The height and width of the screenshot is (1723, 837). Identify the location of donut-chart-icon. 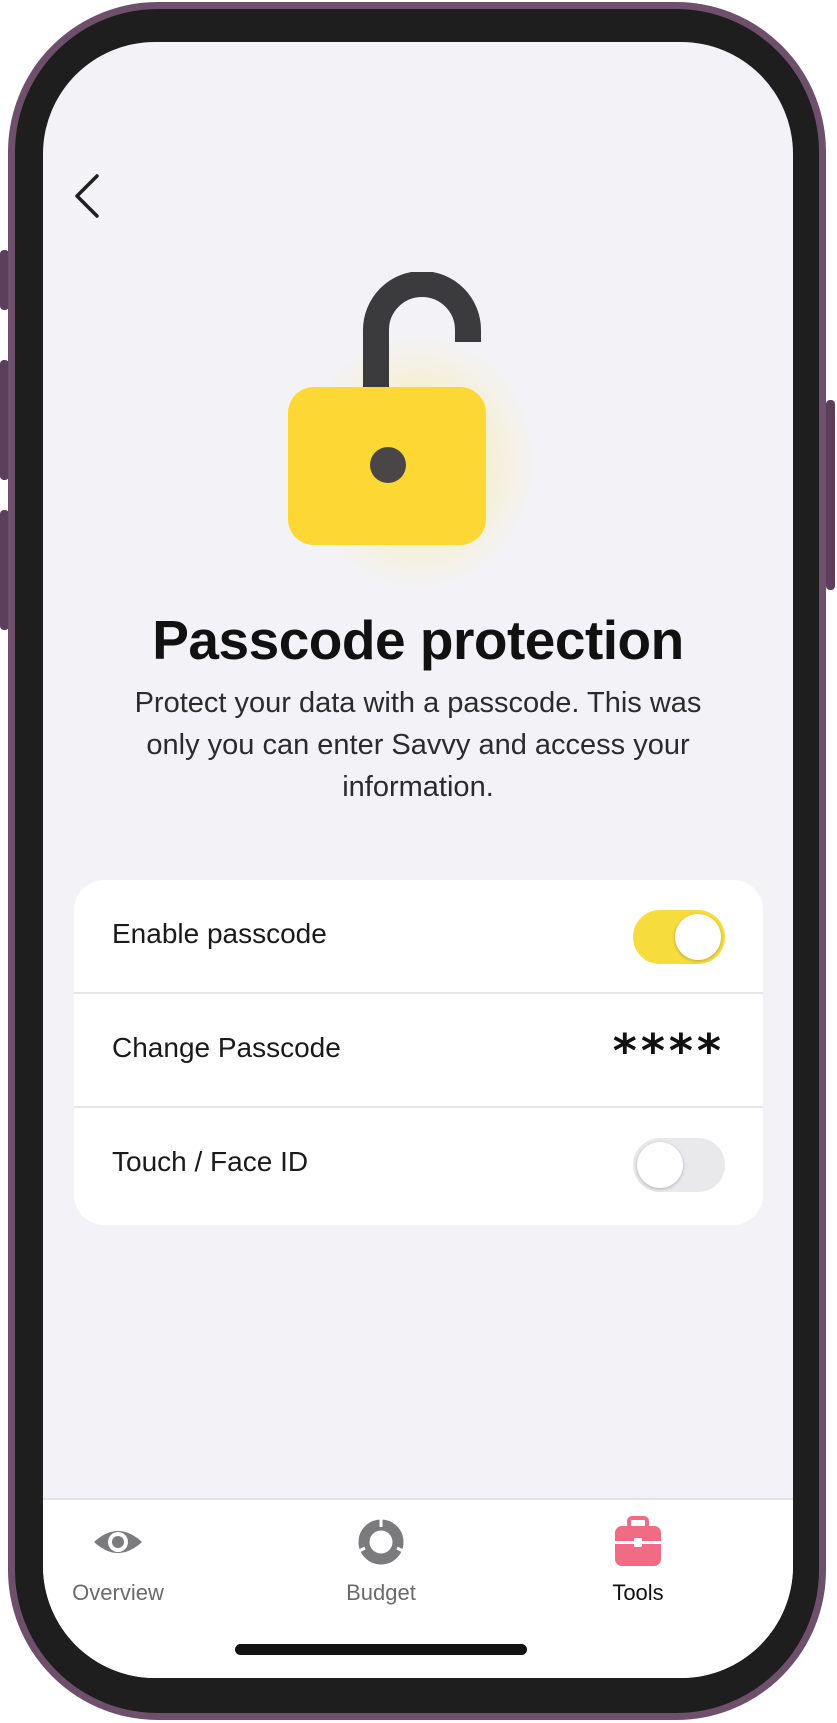
(381, 1541).